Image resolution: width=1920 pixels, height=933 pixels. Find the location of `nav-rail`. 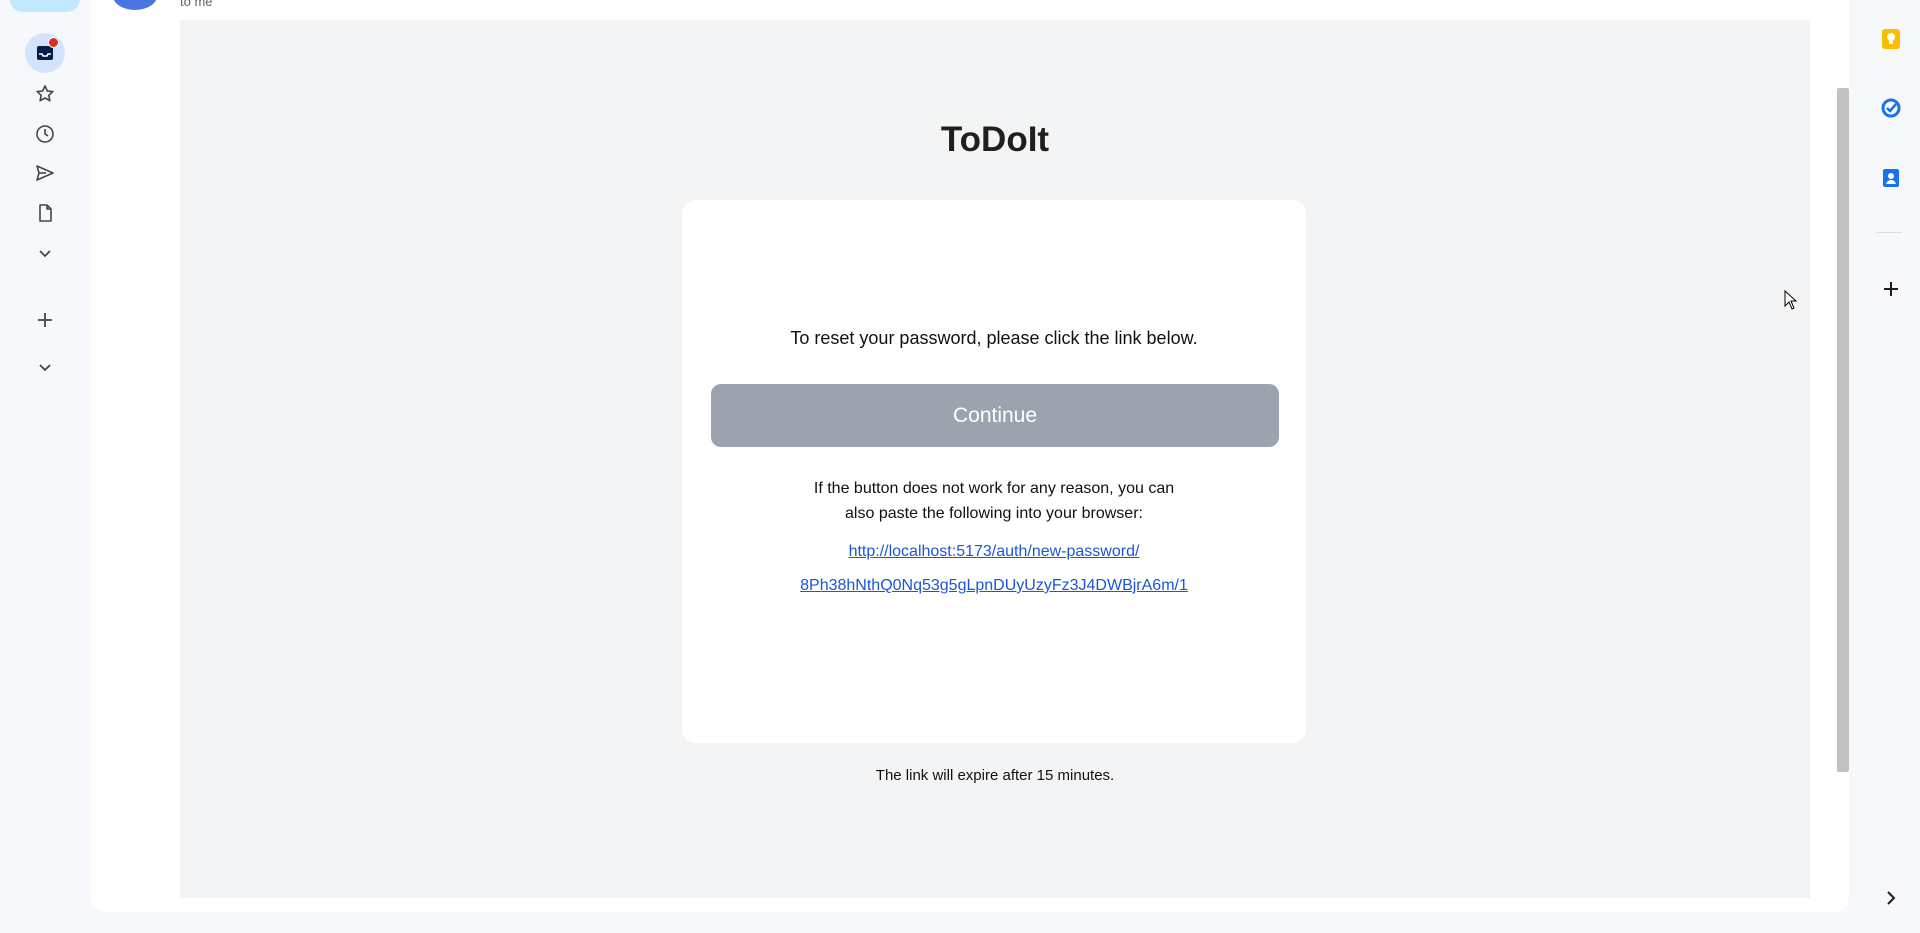

nav-rail is located at coordinates (45, 466).